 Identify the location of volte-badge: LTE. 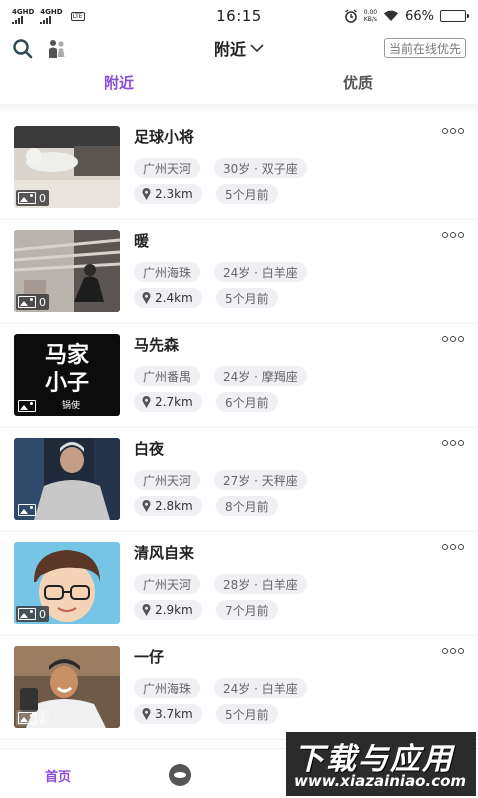
(77, 16).